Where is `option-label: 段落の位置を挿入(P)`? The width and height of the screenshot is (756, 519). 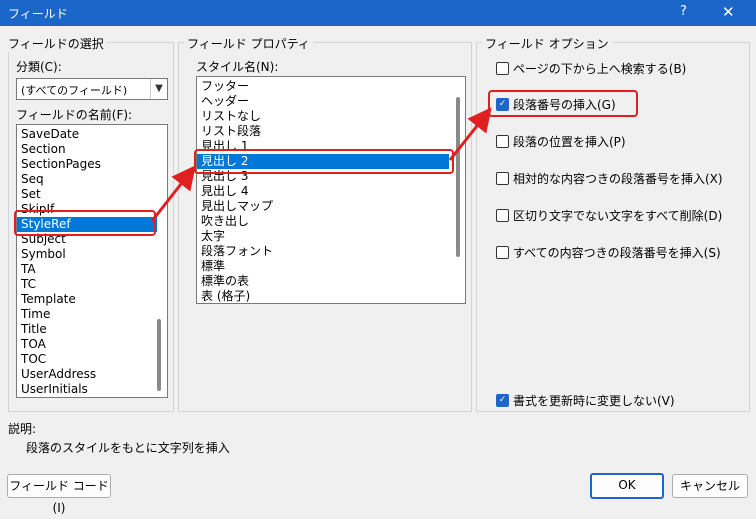
option-label: 段落の位置を挿入(P) is located at coordinates (569, 141).